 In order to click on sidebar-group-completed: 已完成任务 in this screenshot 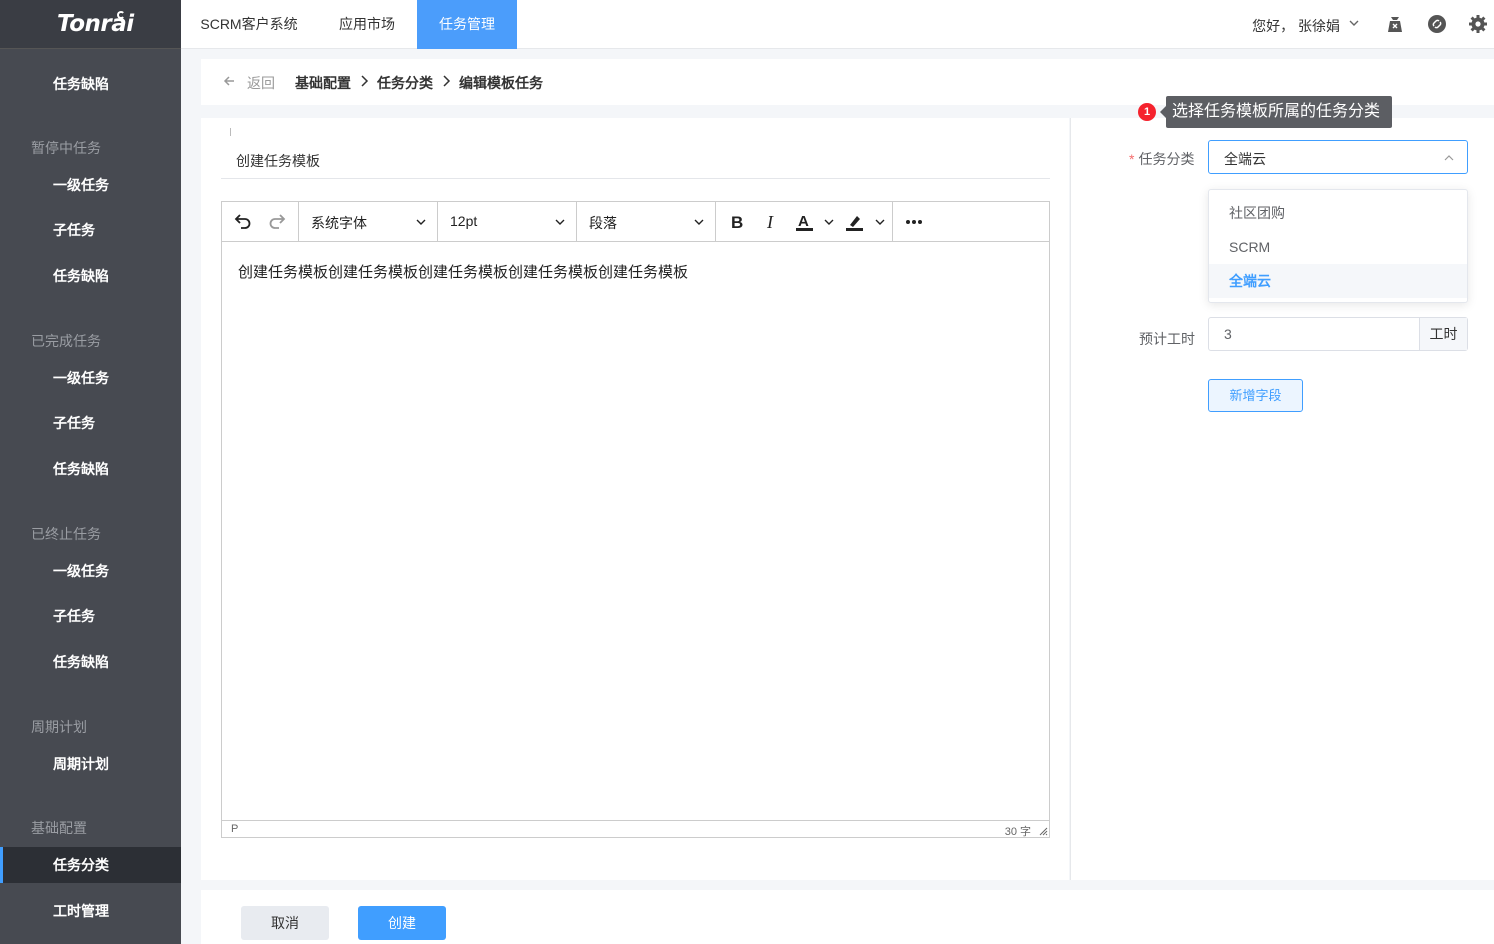, I will do `click(66, 341)`.